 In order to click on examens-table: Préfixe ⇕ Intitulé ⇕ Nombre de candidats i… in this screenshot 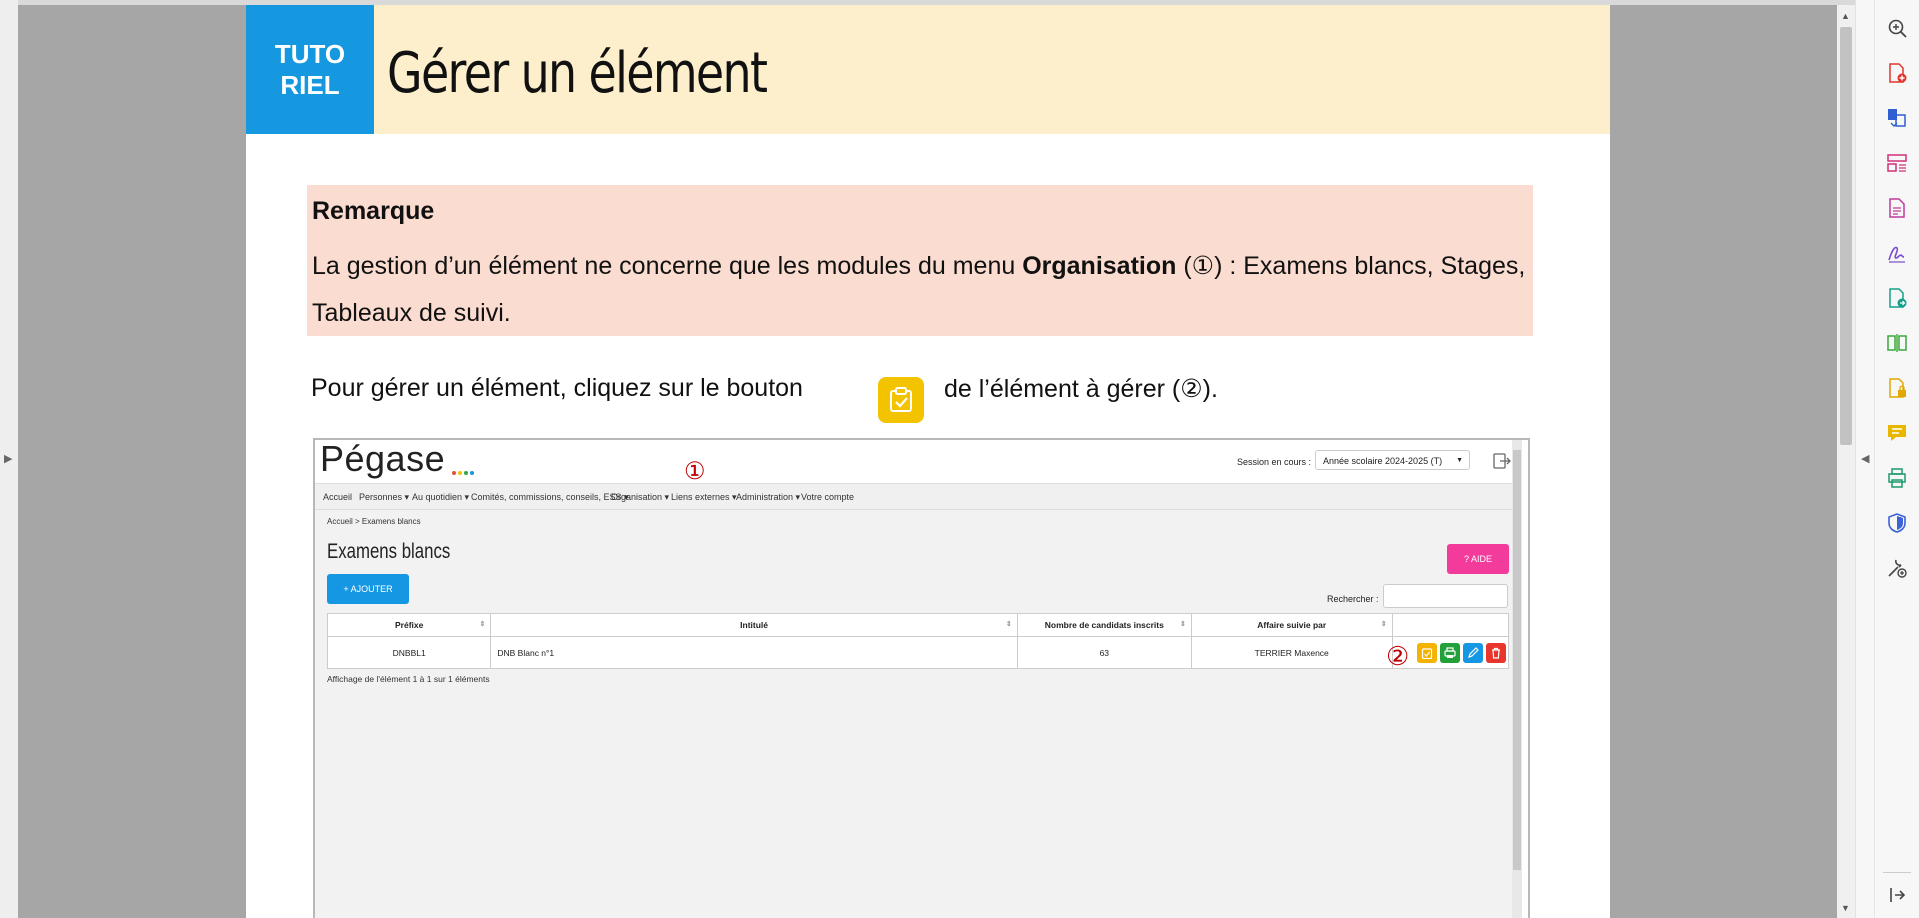, I will do `click(918, 641)`.